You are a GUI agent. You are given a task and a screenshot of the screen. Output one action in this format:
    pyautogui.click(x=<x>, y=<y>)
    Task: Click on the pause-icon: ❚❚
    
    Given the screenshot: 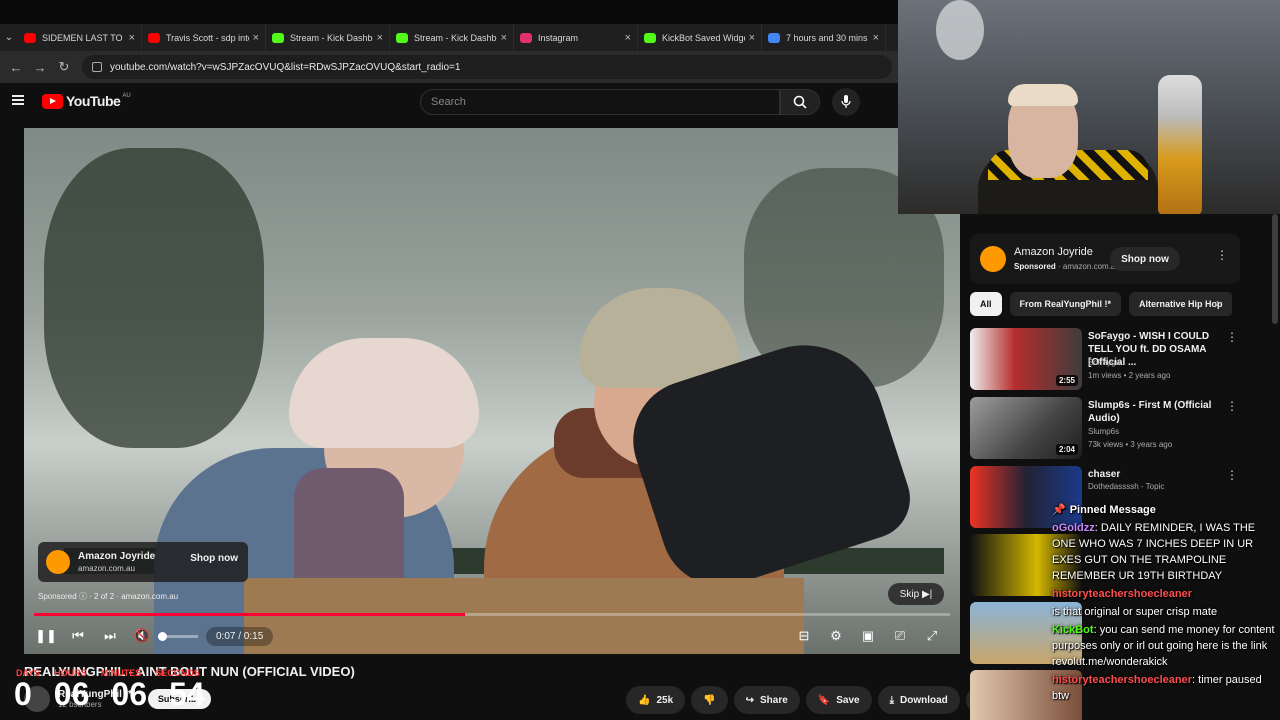 What is the action you would take?
    pyautogui.click(x=46, y=636)
    